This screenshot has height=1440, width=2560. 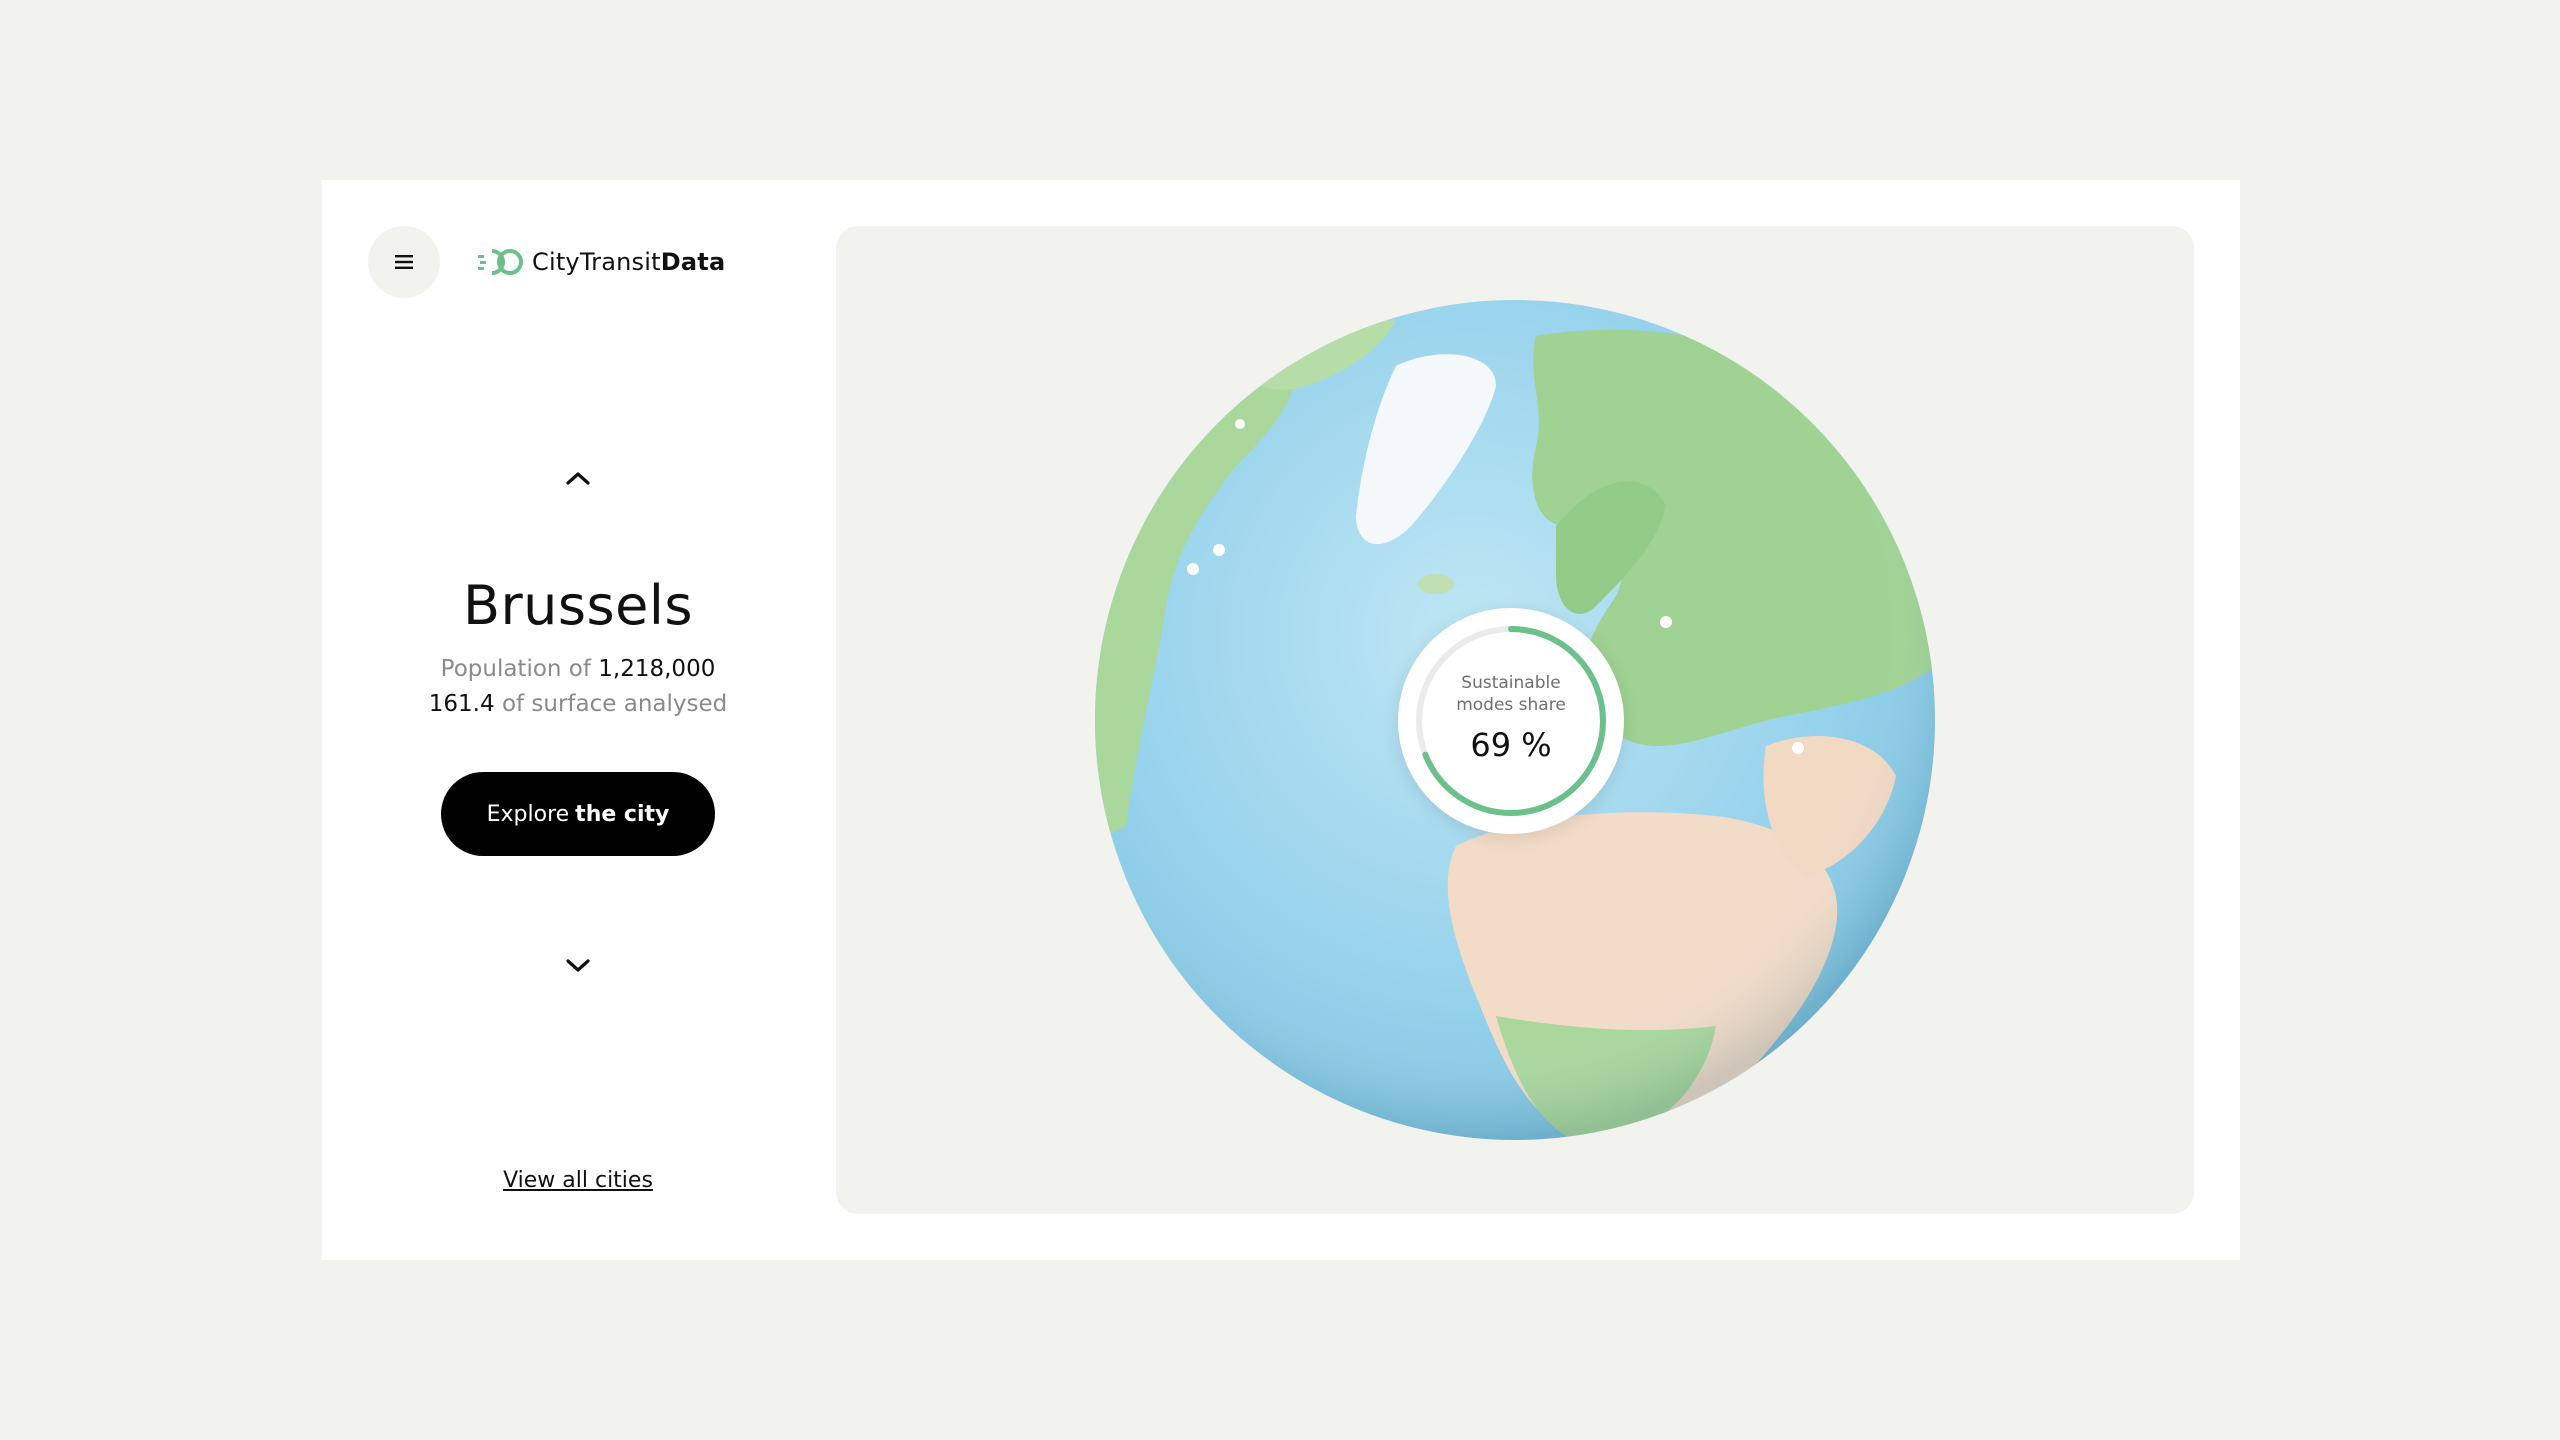 I want to click on sustainable-share-metric: Sustainable modes share 69 %, so click(x=1511, y=721).